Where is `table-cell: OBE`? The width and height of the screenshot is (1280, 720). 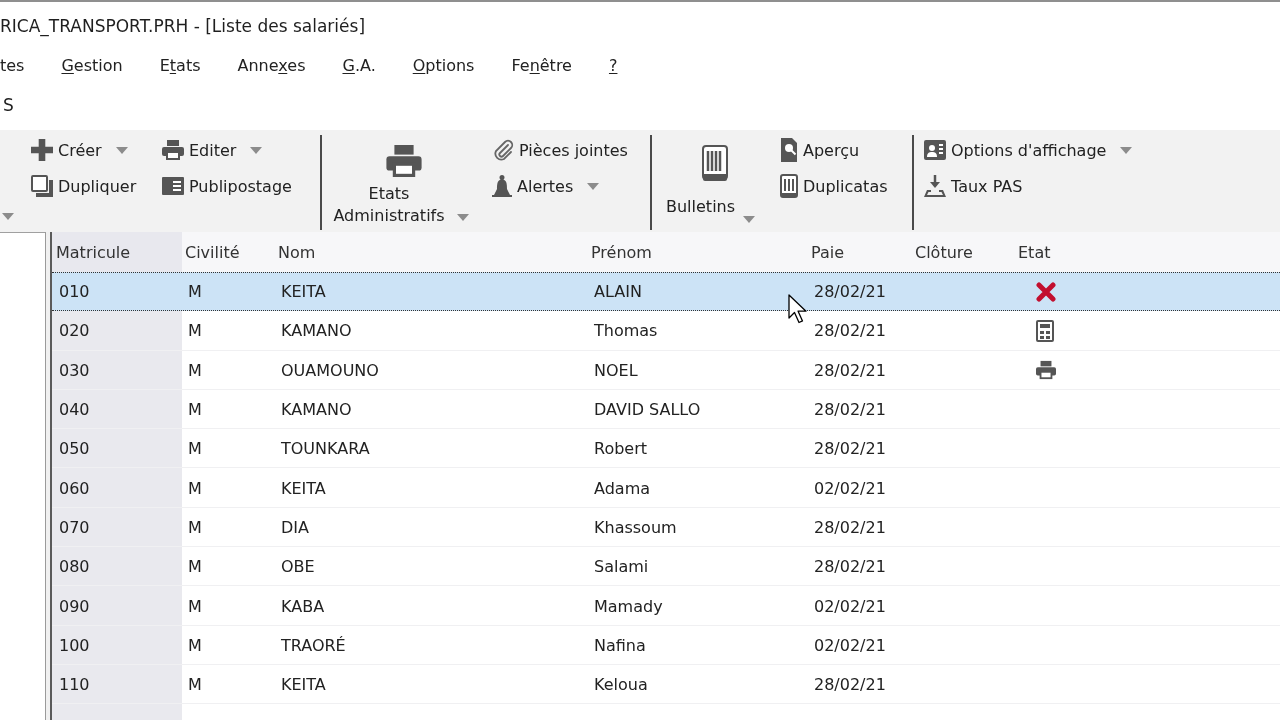
table-cell: OBE is located at coordinates (298, 567).